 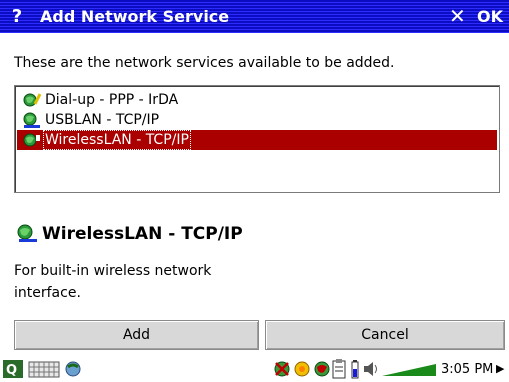 I want to click on close-button: ✕, so click(x=457, y=16).